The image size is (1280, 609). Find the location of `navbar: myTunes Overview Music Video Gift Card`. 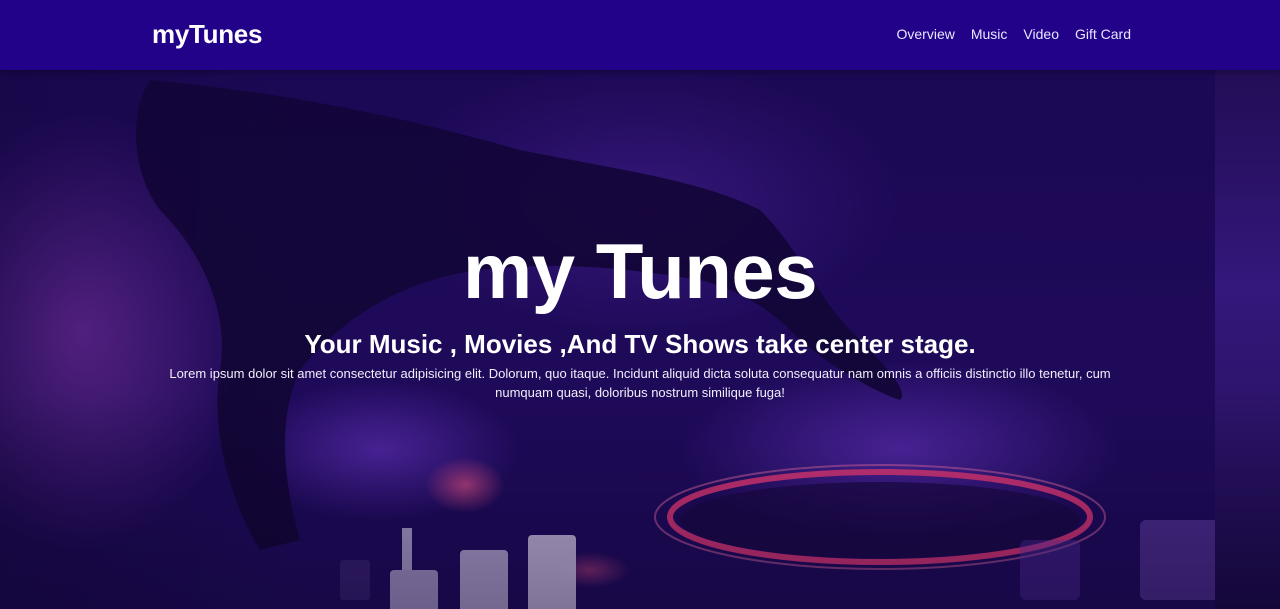

navbar: myTunes Overview Music Video Gift Card is located at coordinates (640, 35).